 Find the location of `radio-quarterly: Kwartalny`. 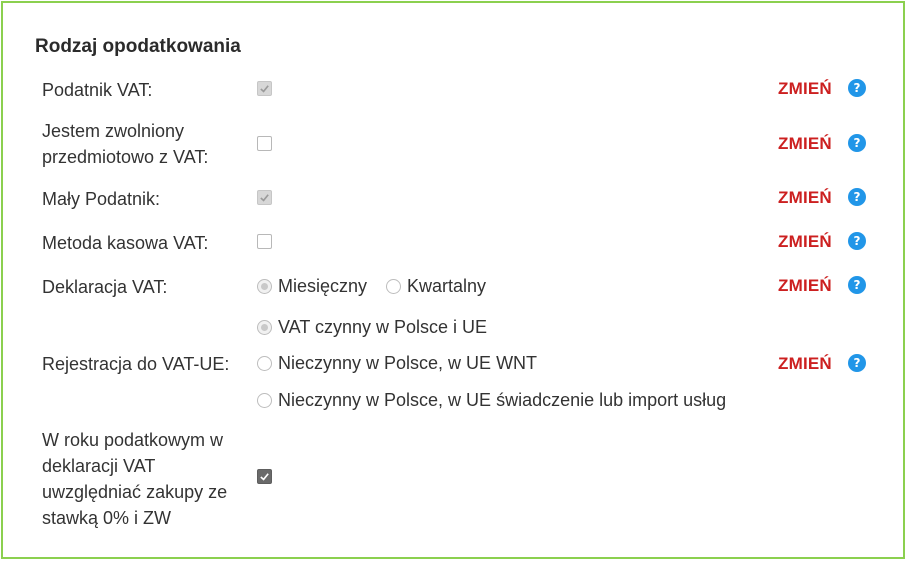

radio-quarterly: Kwartalny is located at coordinates (436, 286).